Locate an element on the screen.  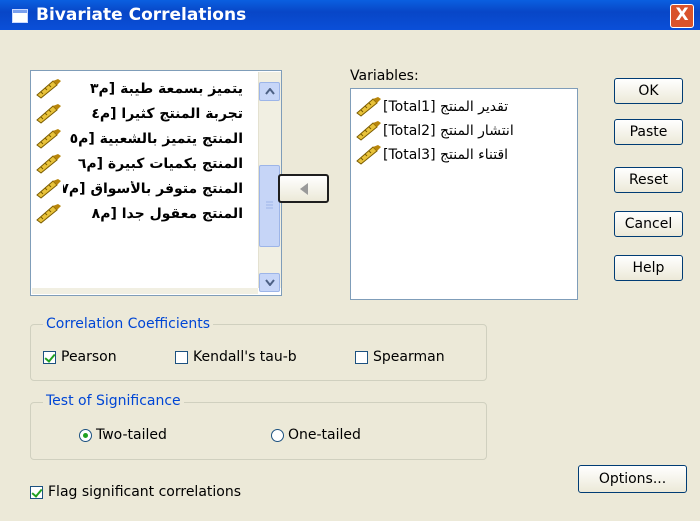
chevron-up-icon is located at coordinates (269, 91).